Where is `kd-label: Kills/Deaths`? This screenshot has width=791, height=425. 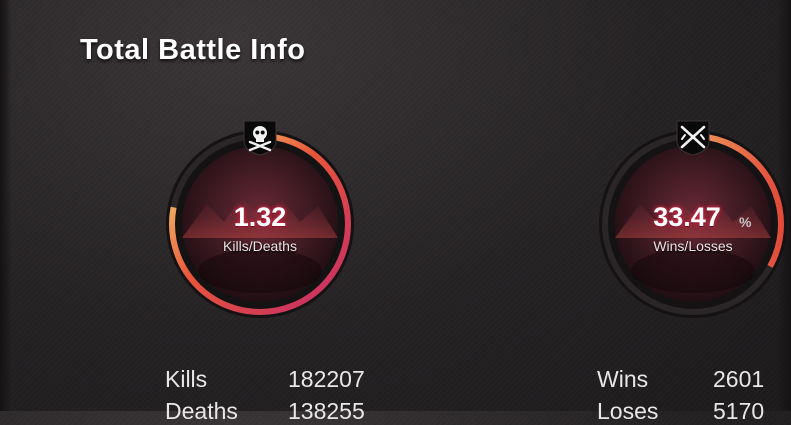
kd-label: Kills/Deaths is located at coordinates (260, 246).